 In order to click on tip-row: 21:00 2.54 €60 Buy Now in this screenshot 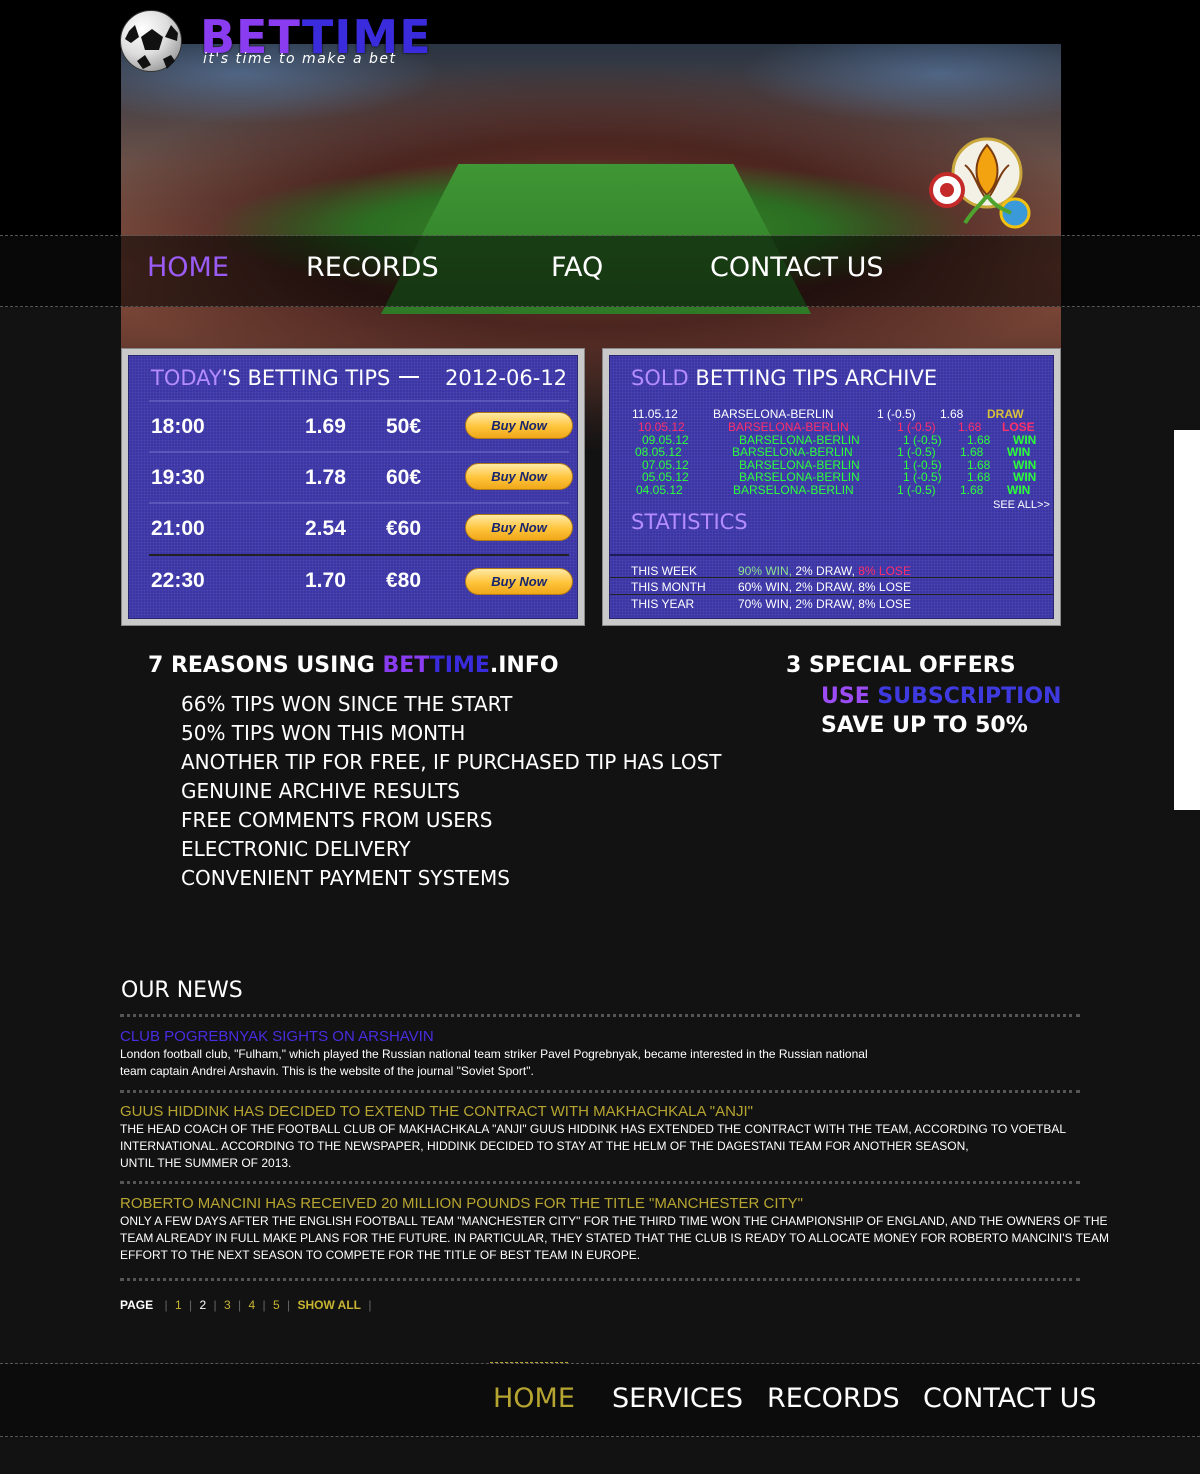, I will do `click(353, 527)`.